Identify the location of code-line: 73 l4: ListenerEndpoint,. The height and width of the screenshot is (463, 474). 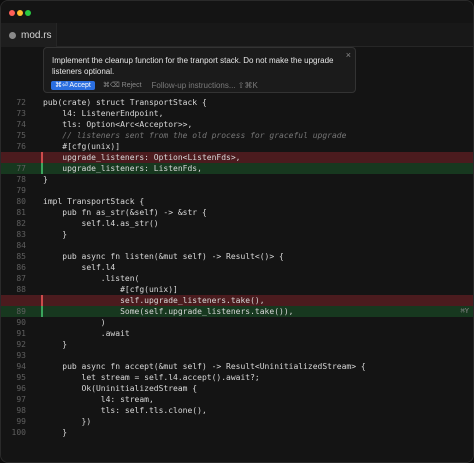
(237, 113).